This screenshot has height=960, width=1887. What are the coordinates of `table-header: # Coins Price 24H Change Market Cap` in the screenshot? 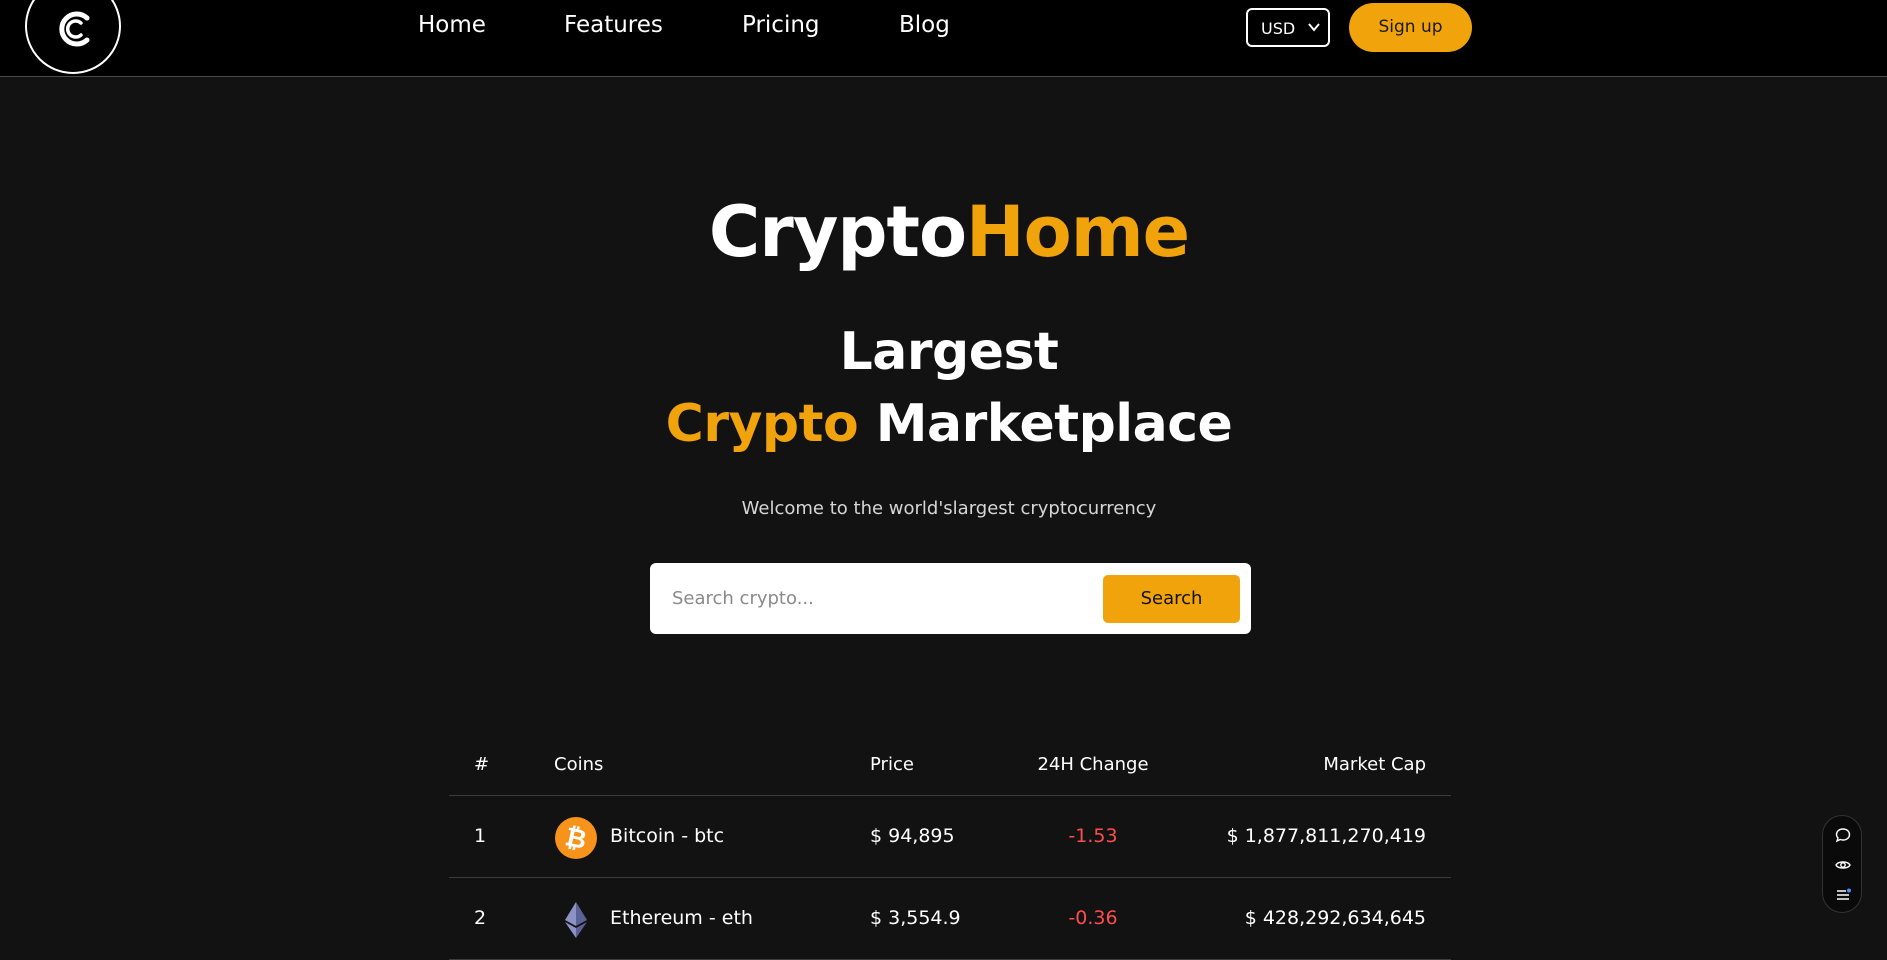 It's located at (950, 769).